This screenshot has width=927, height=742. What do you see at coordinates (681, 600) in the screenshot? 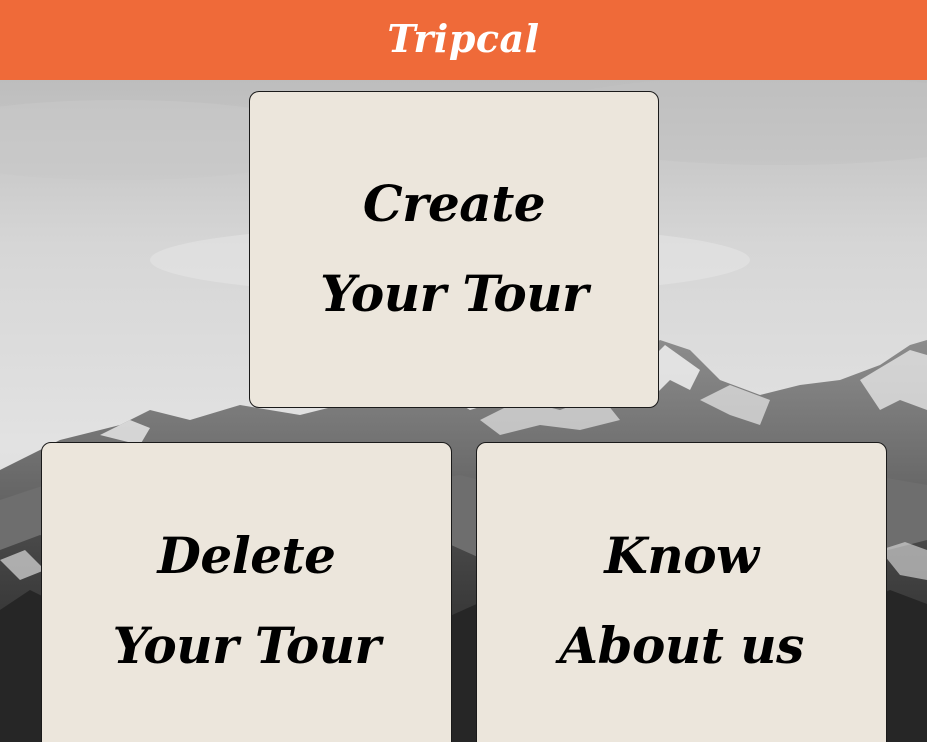
I see `about-us-label: Know About us` at bounding box center [681, 600].